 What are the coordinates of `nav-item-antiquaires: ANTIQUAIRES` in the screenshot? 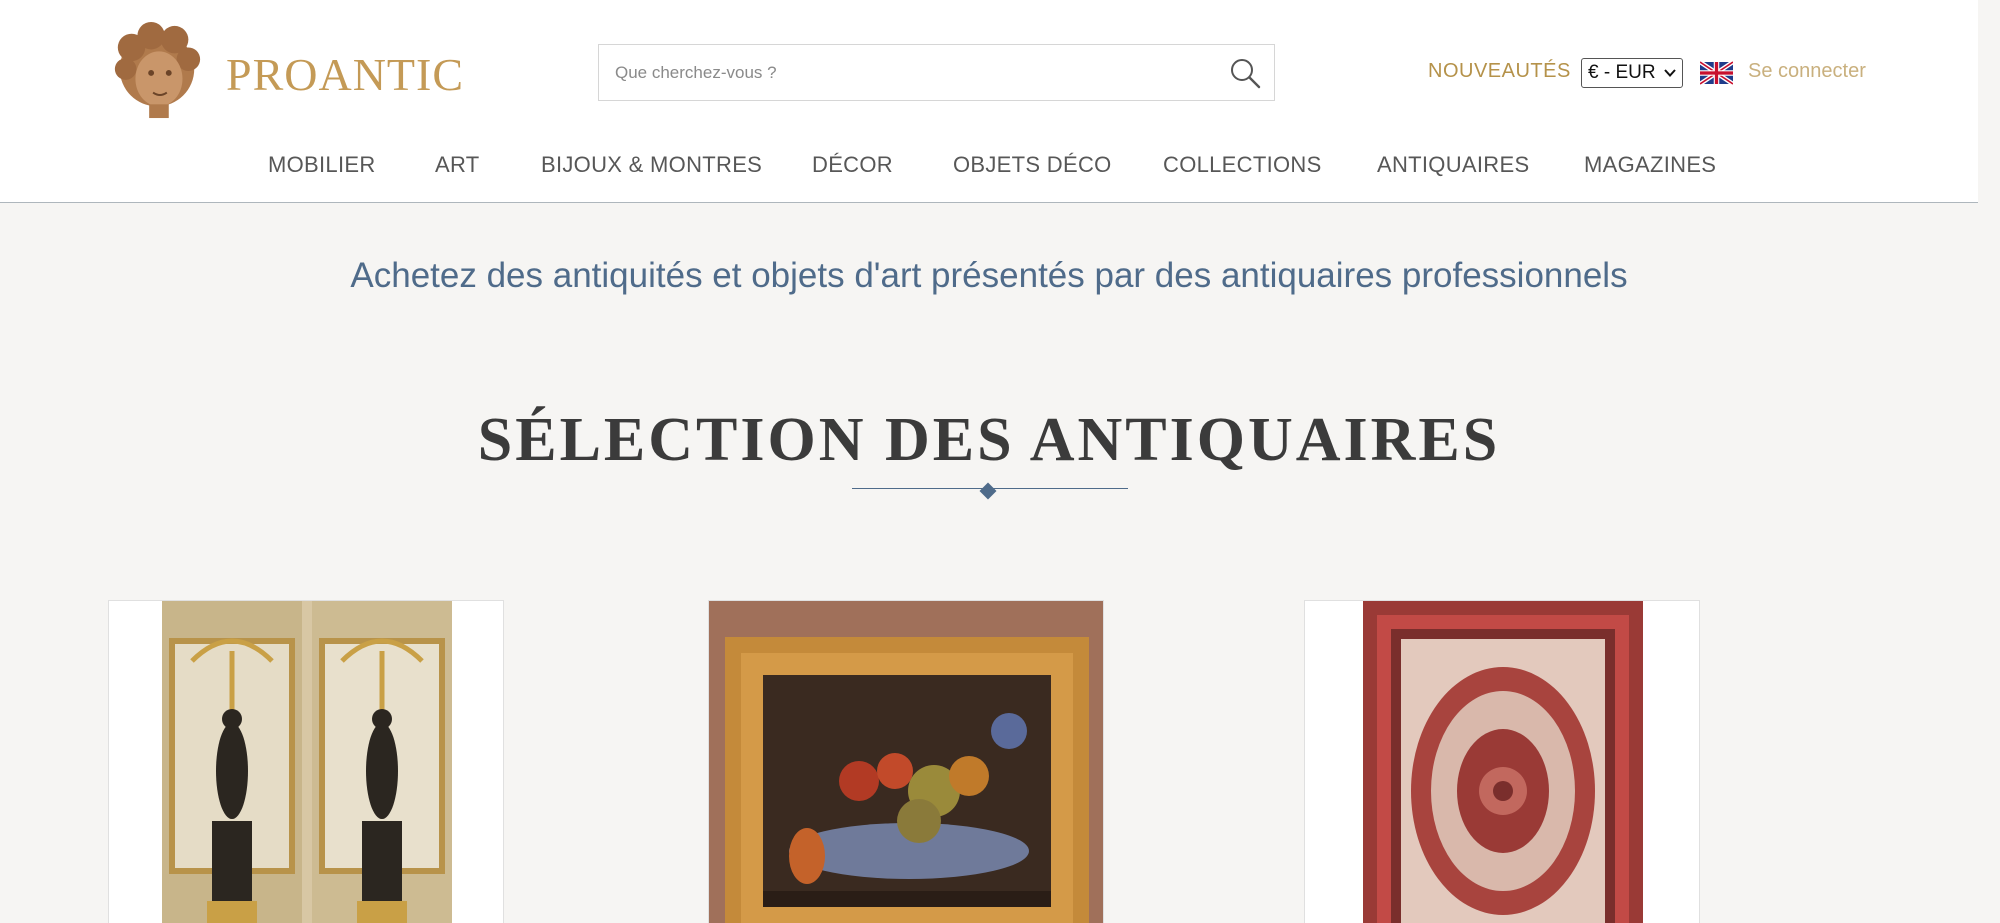 It's located at (1453, 165).